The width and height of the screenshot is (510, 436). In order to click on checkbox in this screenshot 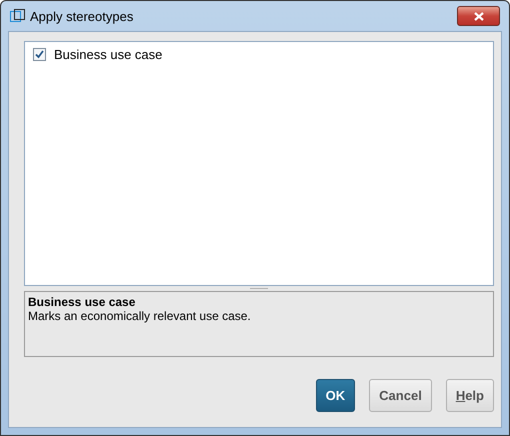, I will do `click(39, 54)`.